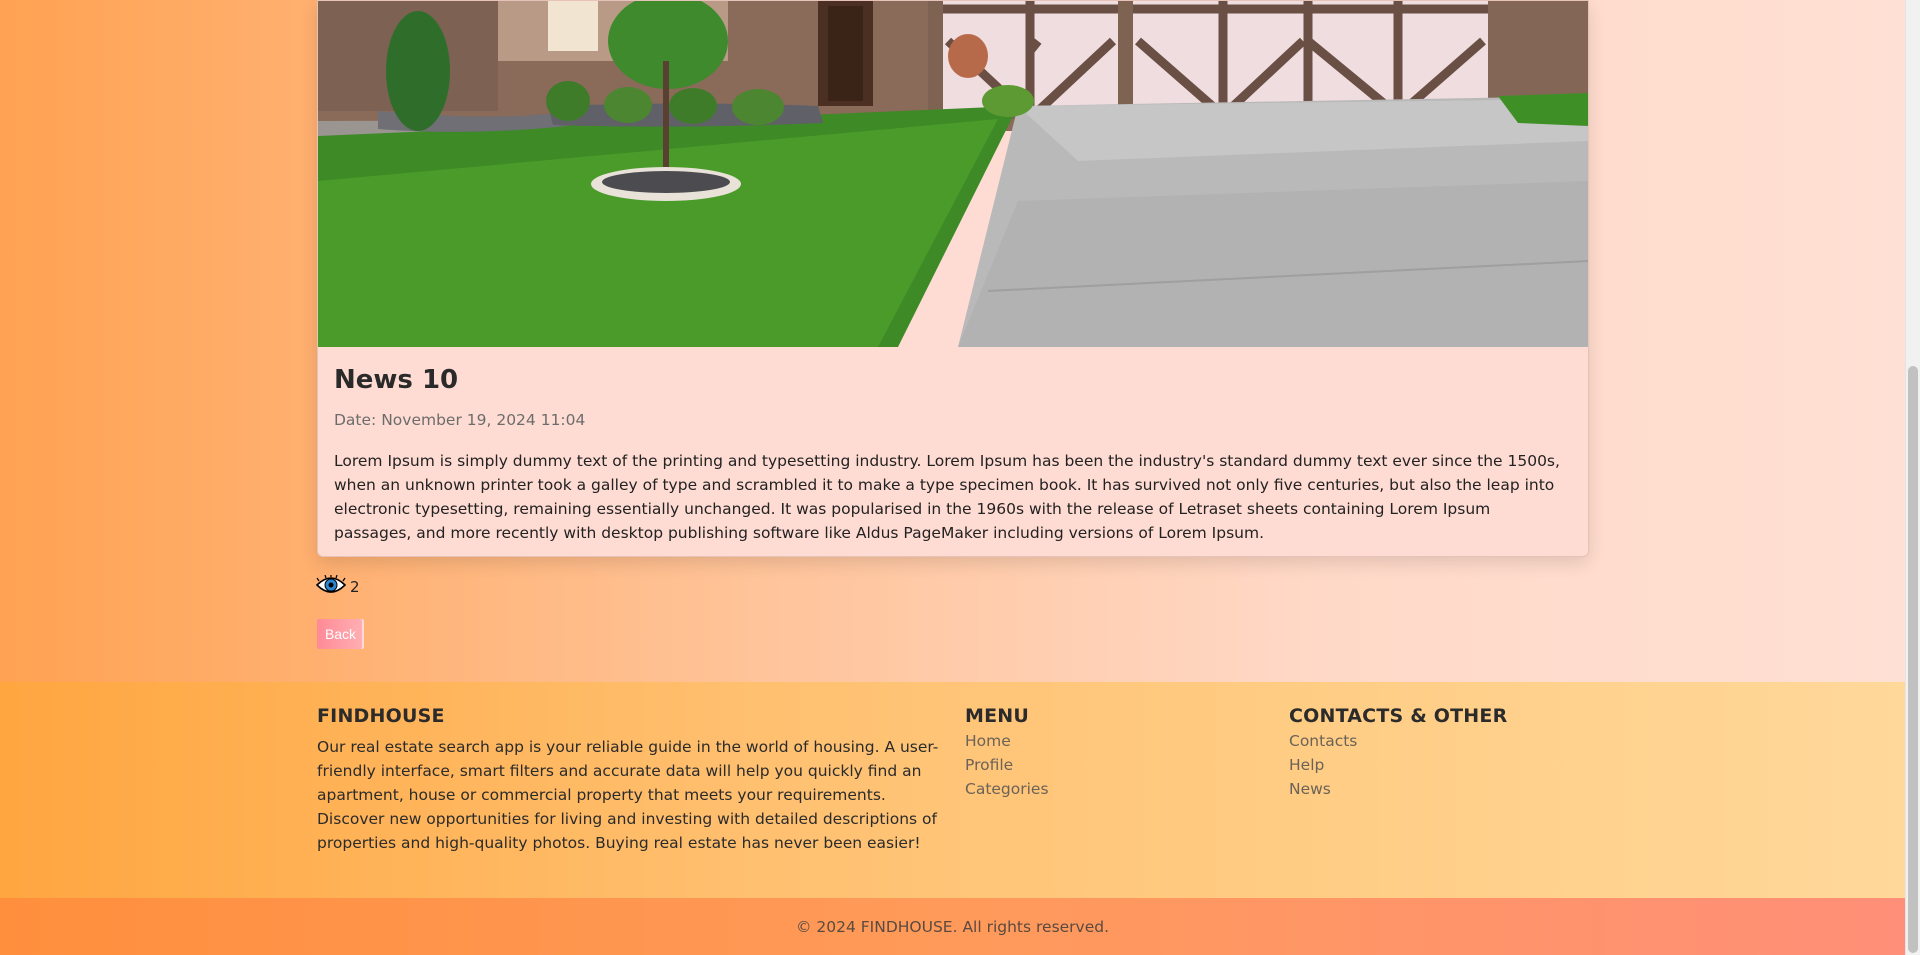 The width and height of the screenshot is (1920, 955). I want to click on footer-link-help: Help, so click(1398, 765).